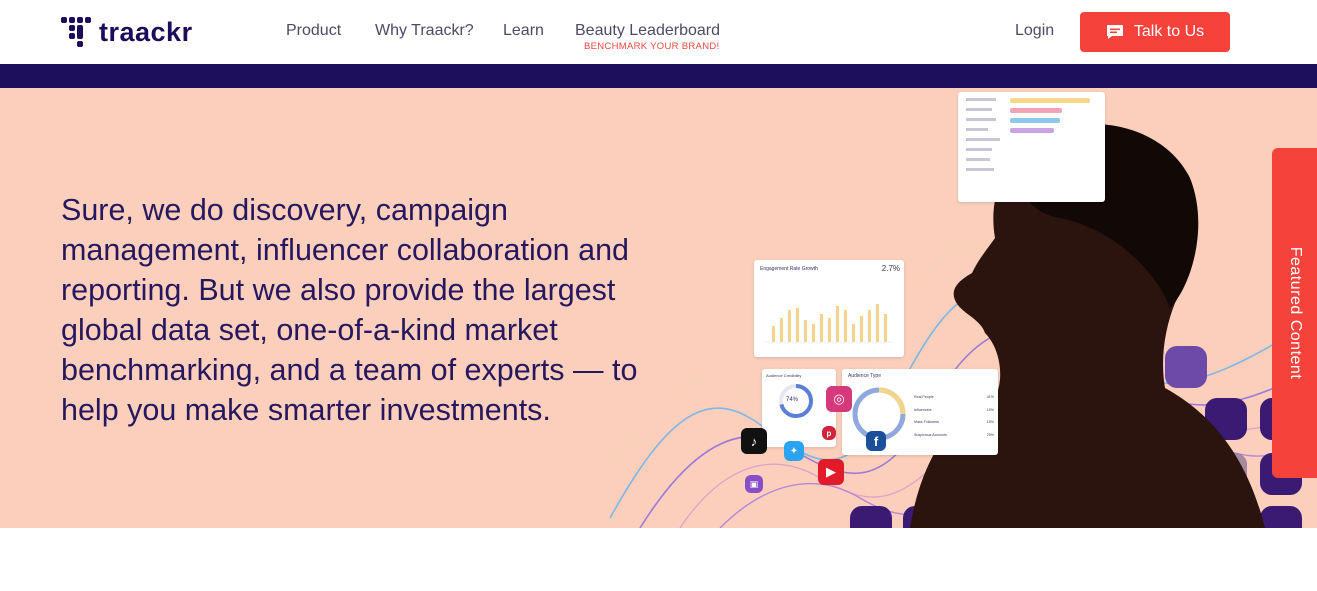 This screenshot has width=1317, height=591. Describe the element at coordinates (754, 484) in the screenshot. I see `twitch-icon: ▣` at that location.